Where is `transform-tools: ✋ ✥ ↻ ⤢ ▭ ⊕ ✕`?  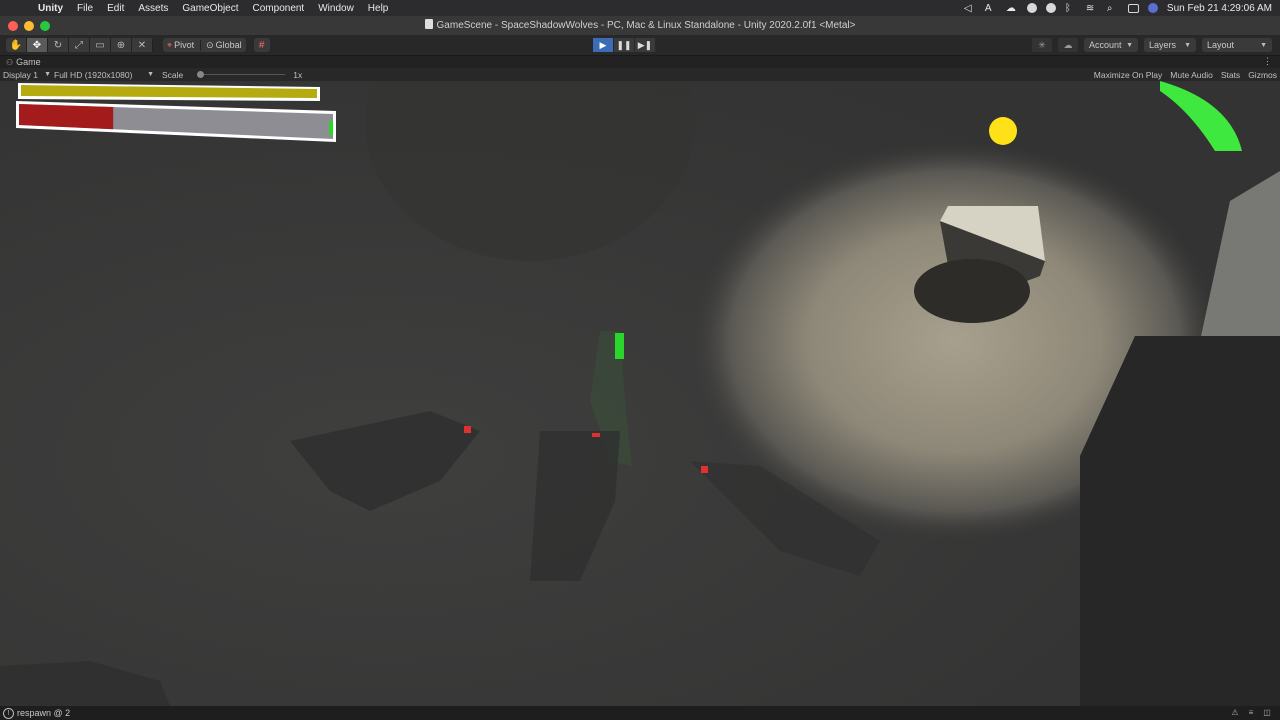
transform-tools: ✋ ✥ ↻ ⤢ ▭ ⊕ ✕ is located at coordinates (79, 45).